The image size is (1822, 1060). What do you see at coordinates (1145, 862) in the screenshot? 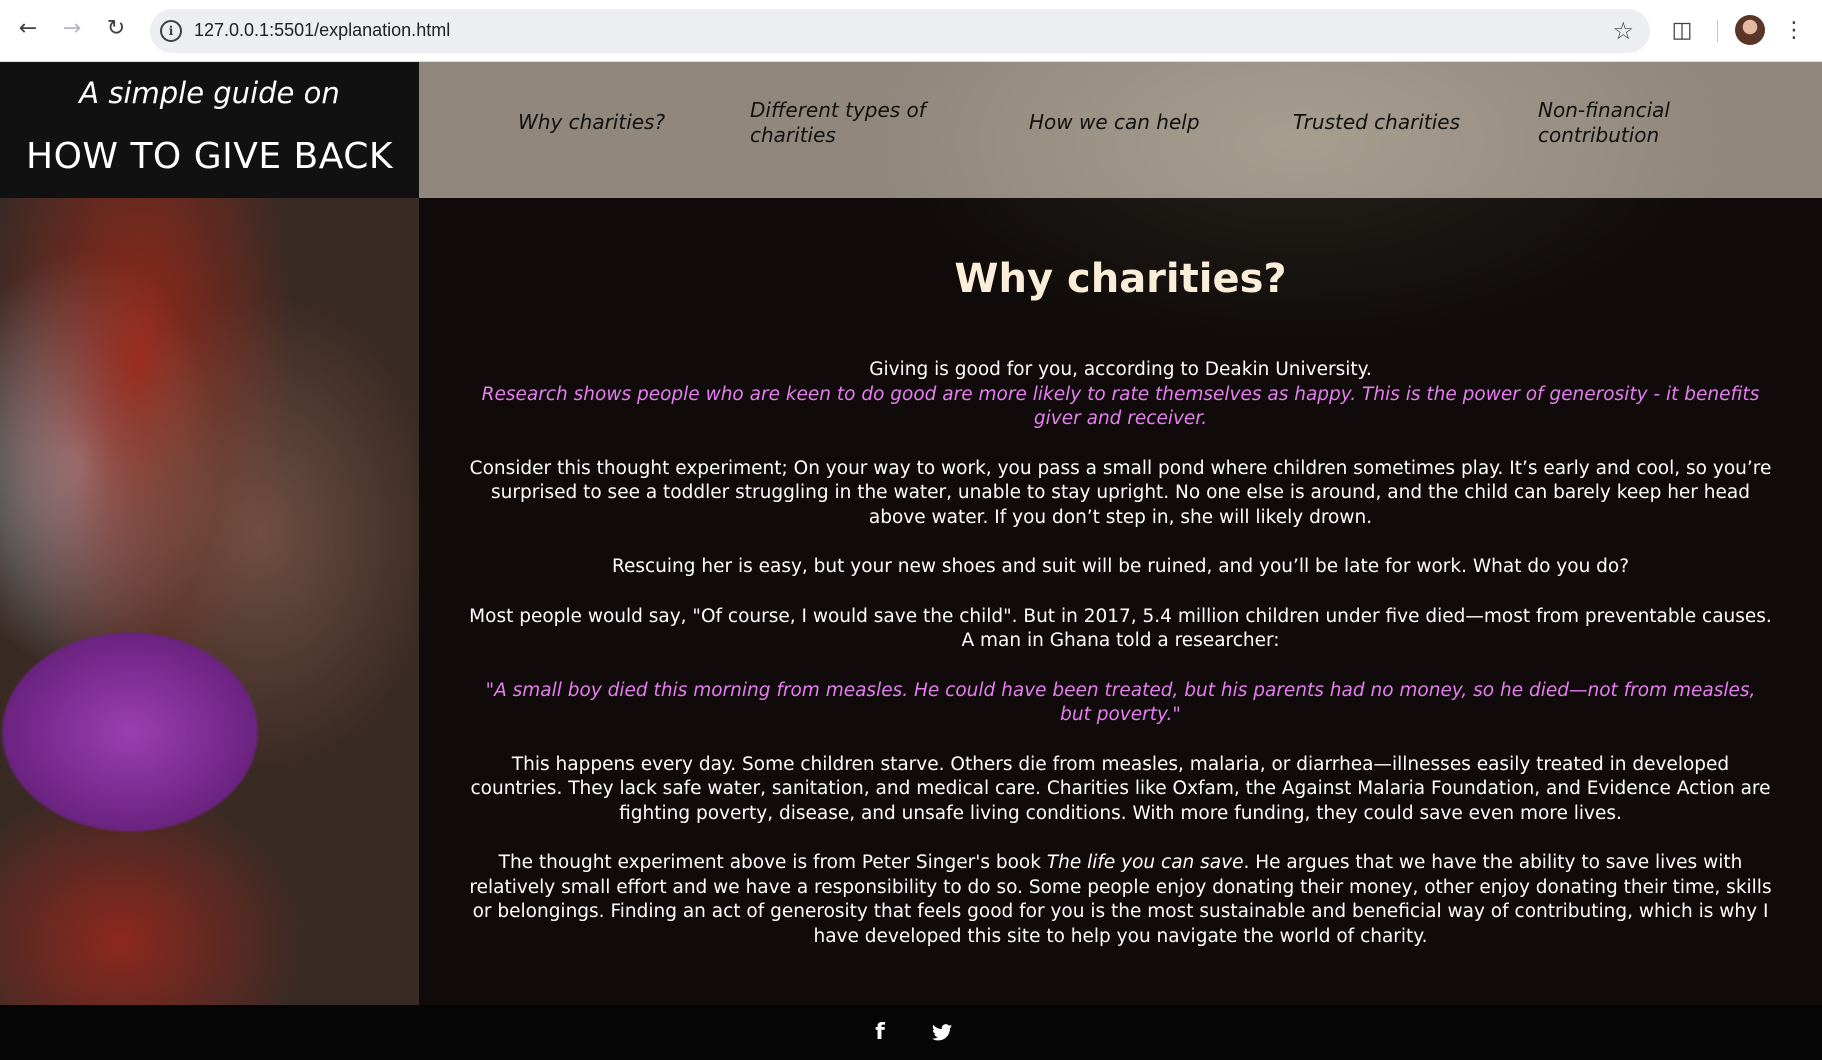
I see `book-title: The life you can save` at bounding box center [1145, 862].